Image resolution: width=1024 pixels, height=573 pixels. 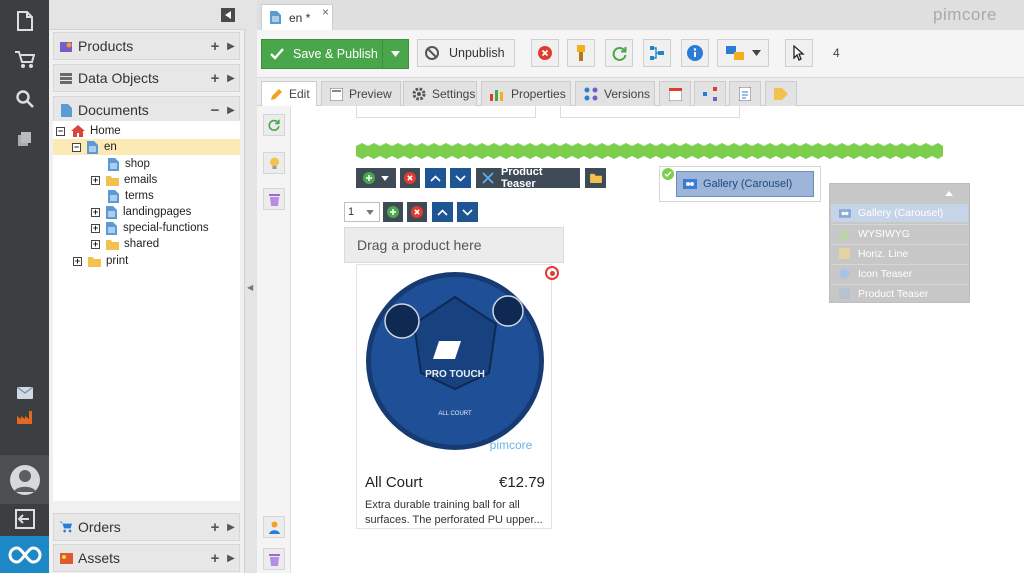 I want to click on tab-notes, so click(x=745, y=93).